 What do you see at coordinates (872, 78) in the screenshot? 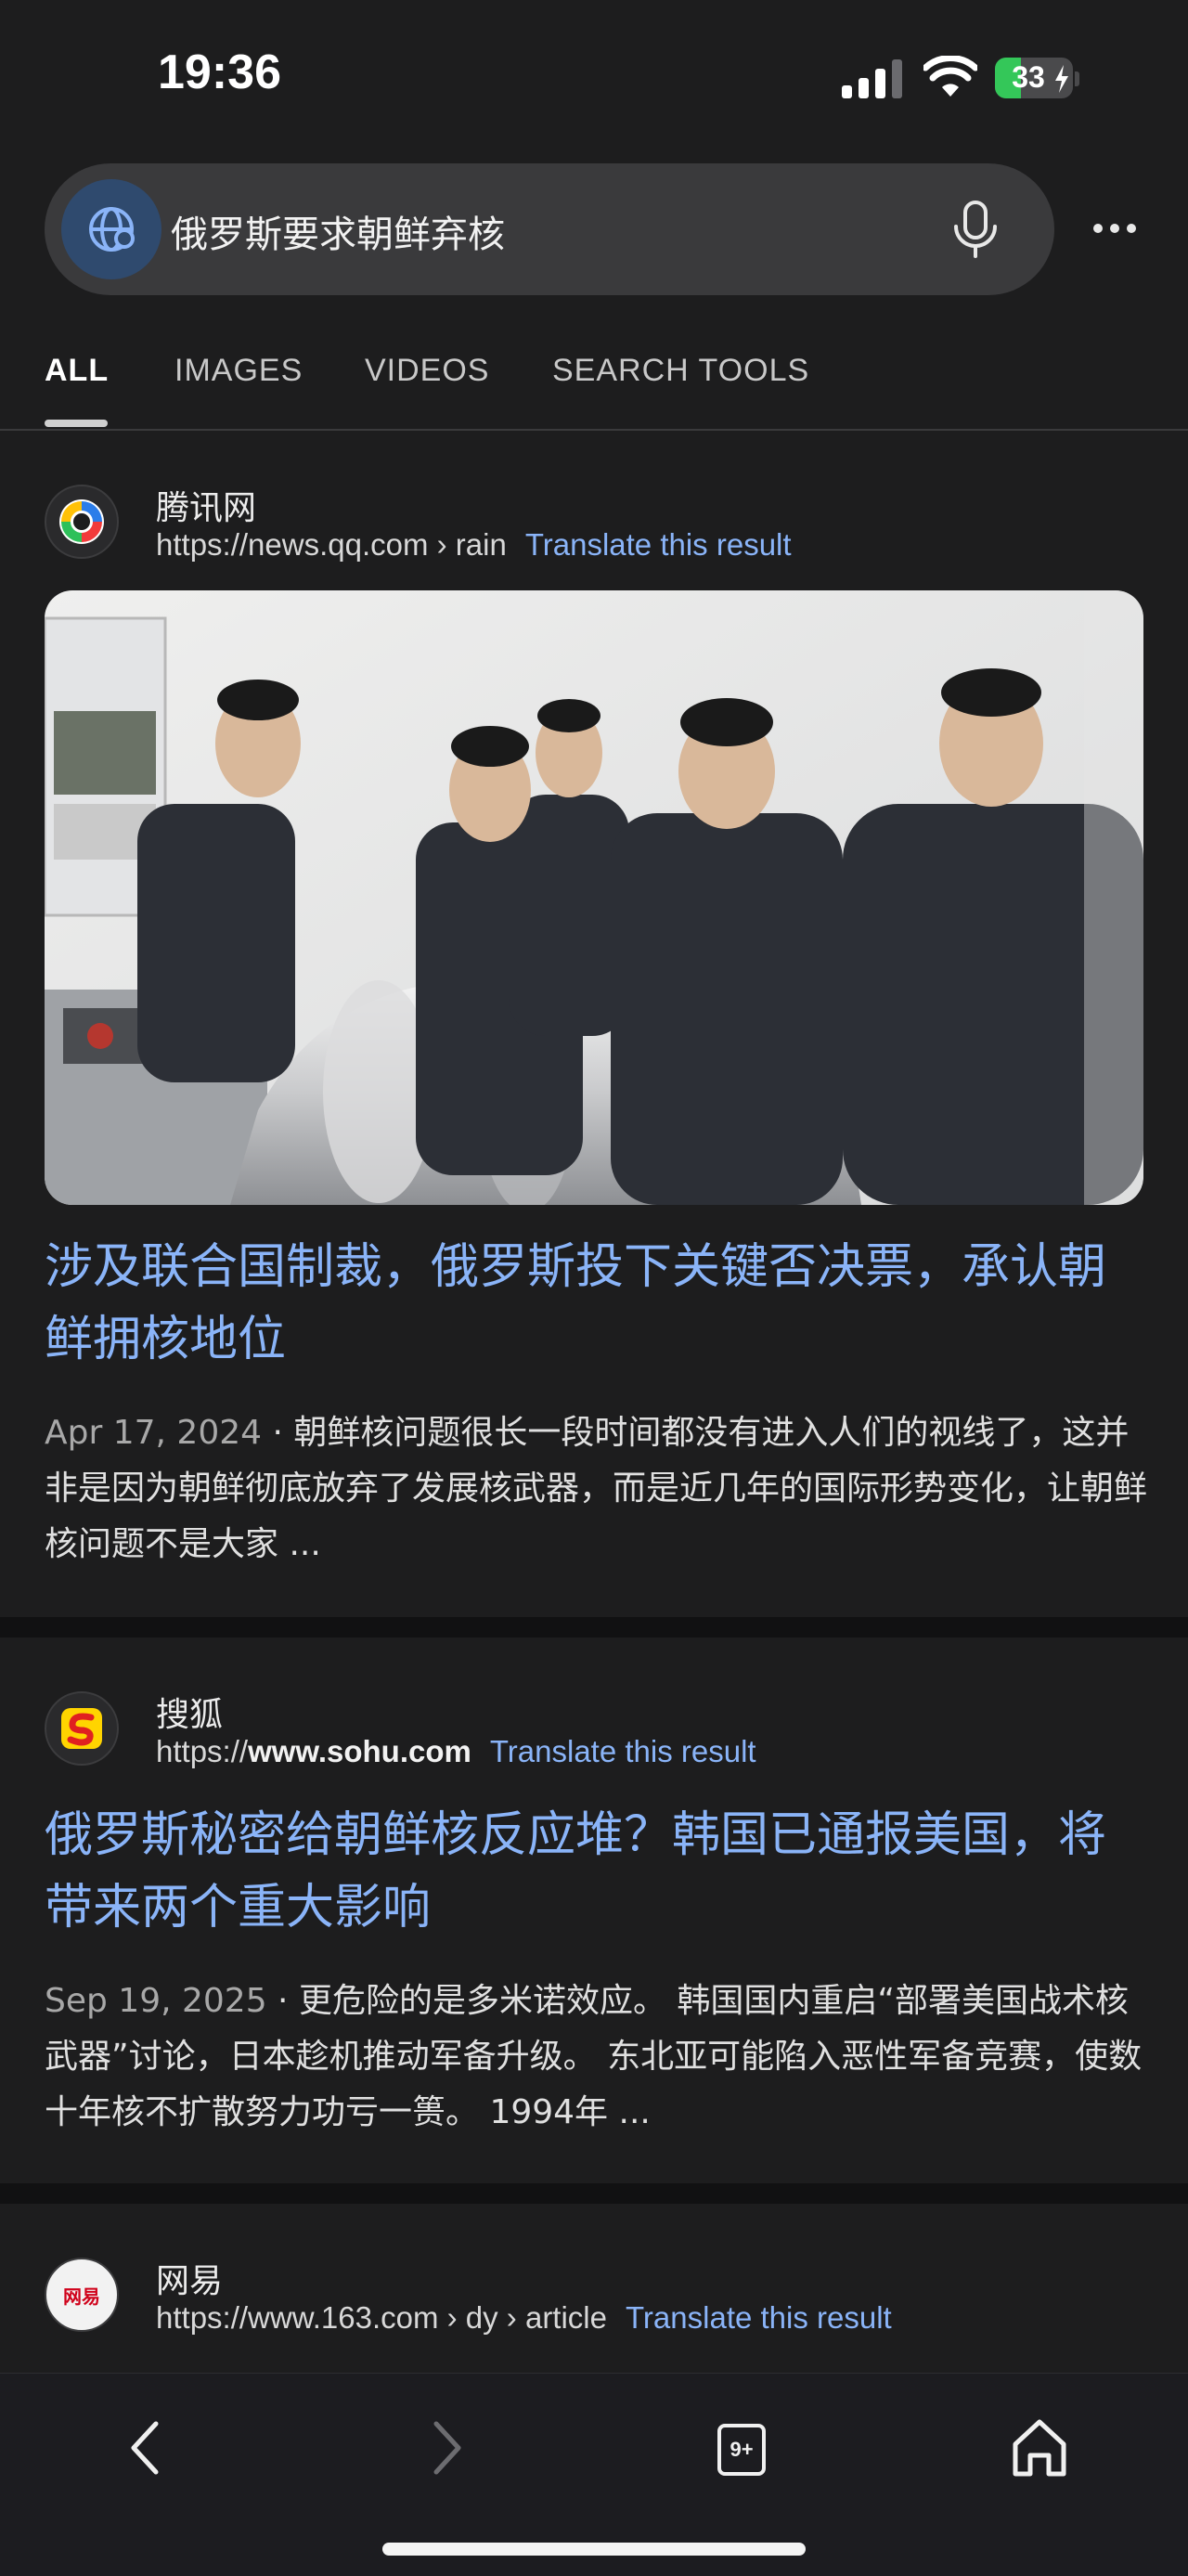
I see `cellular-signal-icon` at bounding box center [872, 78].